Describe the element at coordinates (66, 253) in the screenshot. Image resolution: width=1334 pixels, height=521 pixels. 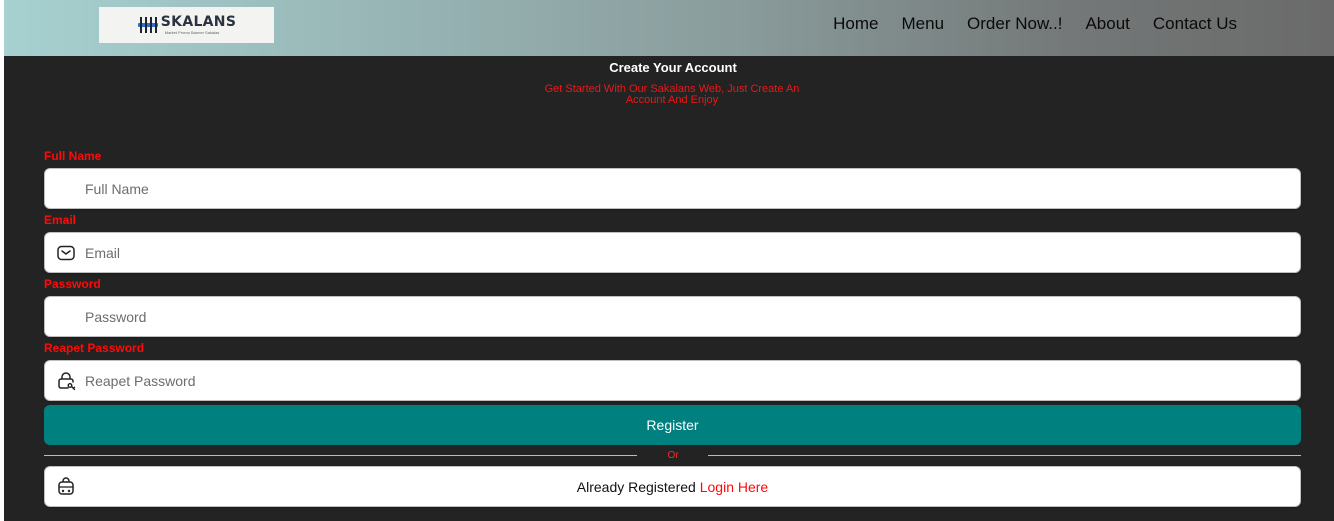
I see `mail-icon` at that location.